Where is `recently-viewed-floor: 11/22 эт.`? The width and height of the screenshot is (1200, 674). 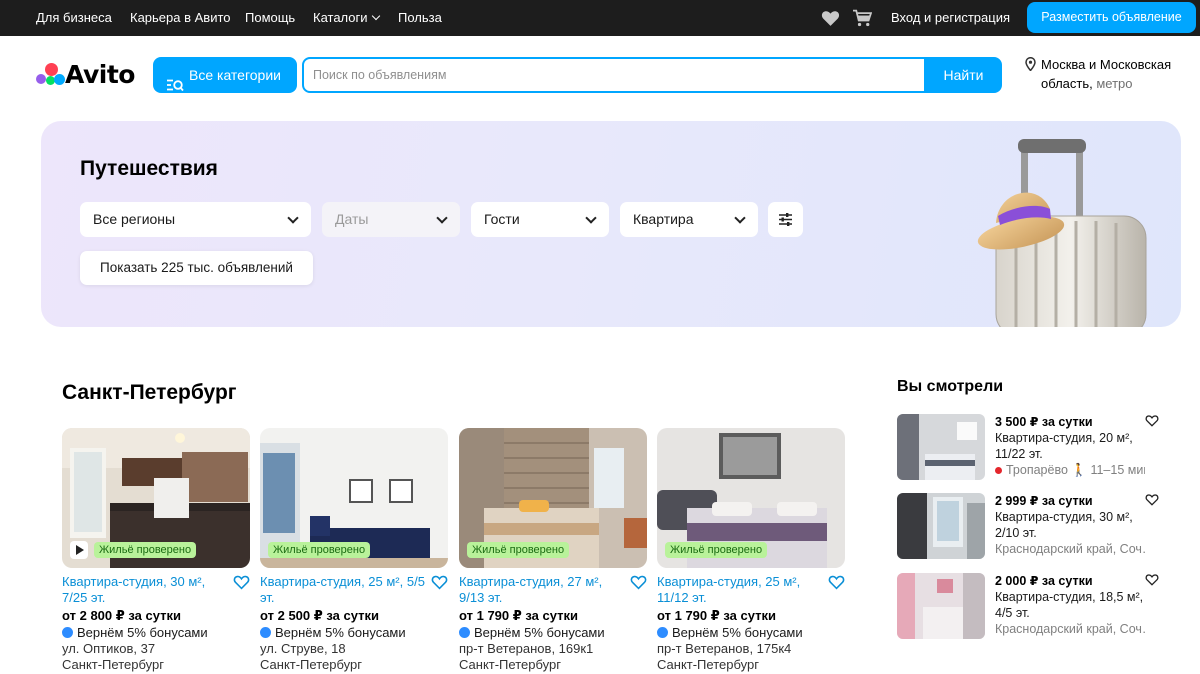 recently-viewed-floor: 11/22 эт. is located at coordinates (1019, 454).